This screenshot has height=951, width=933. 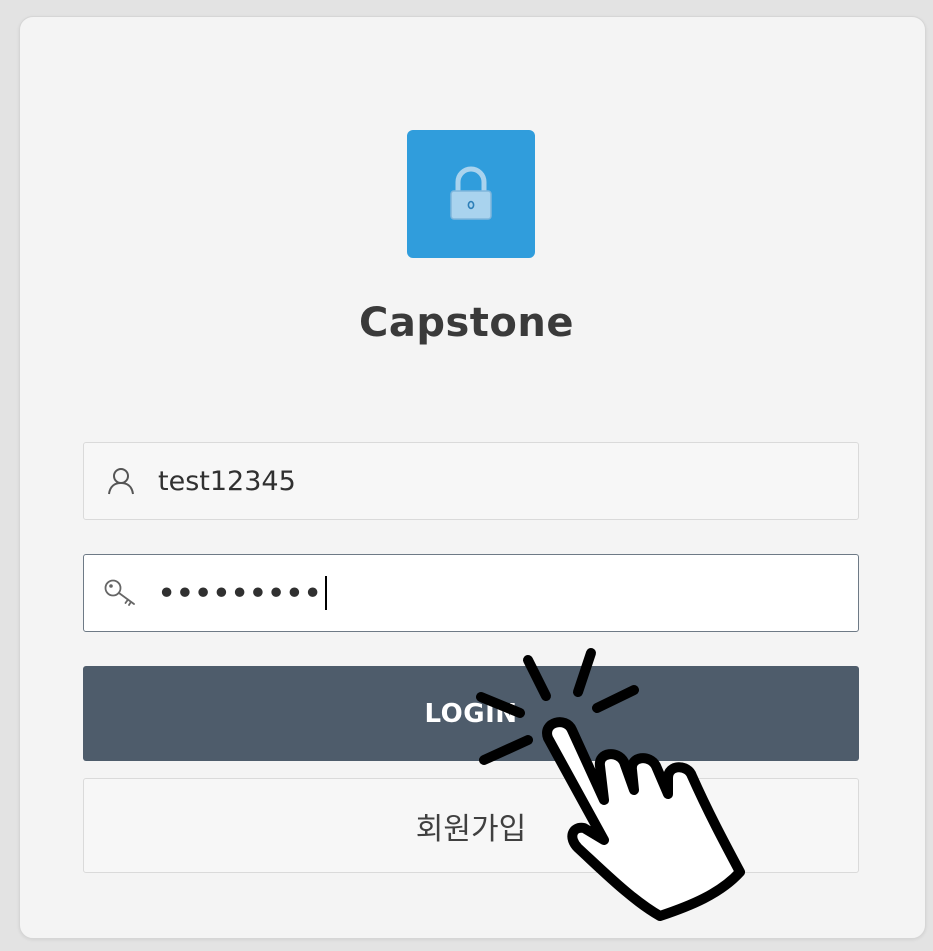 What do you see at coordinates (227, 481) in the screenshot?
I see `username-value: test12345` at bounding box center [227, 481].